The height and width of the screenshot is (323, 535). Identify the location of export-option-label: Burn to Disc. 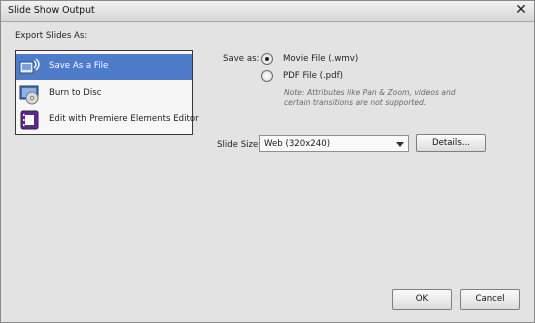
(75, 93).